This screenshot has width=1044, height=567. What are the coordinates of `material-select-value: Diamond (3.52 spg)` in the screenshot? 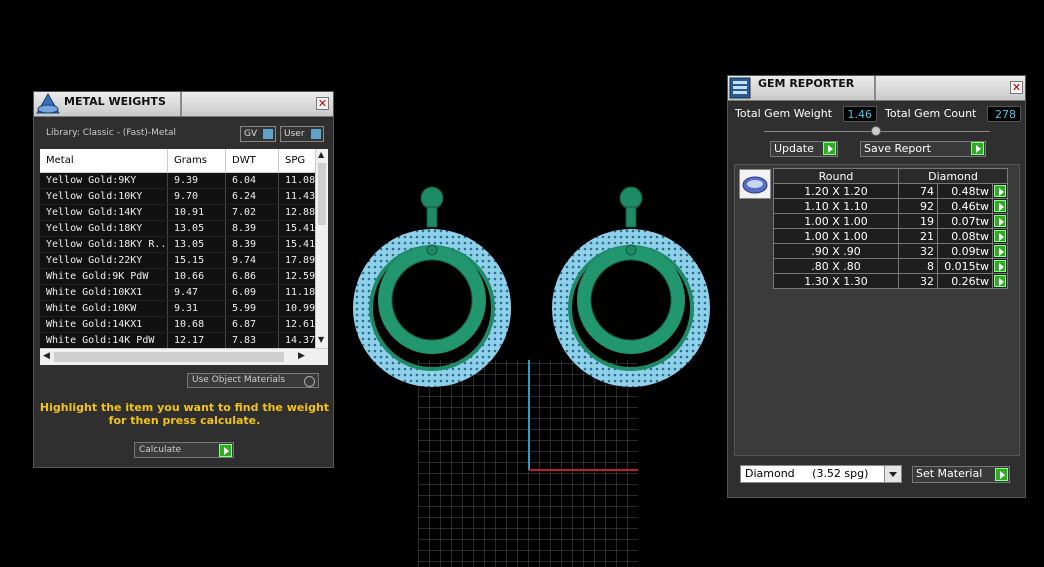 It's located at (807, 473).